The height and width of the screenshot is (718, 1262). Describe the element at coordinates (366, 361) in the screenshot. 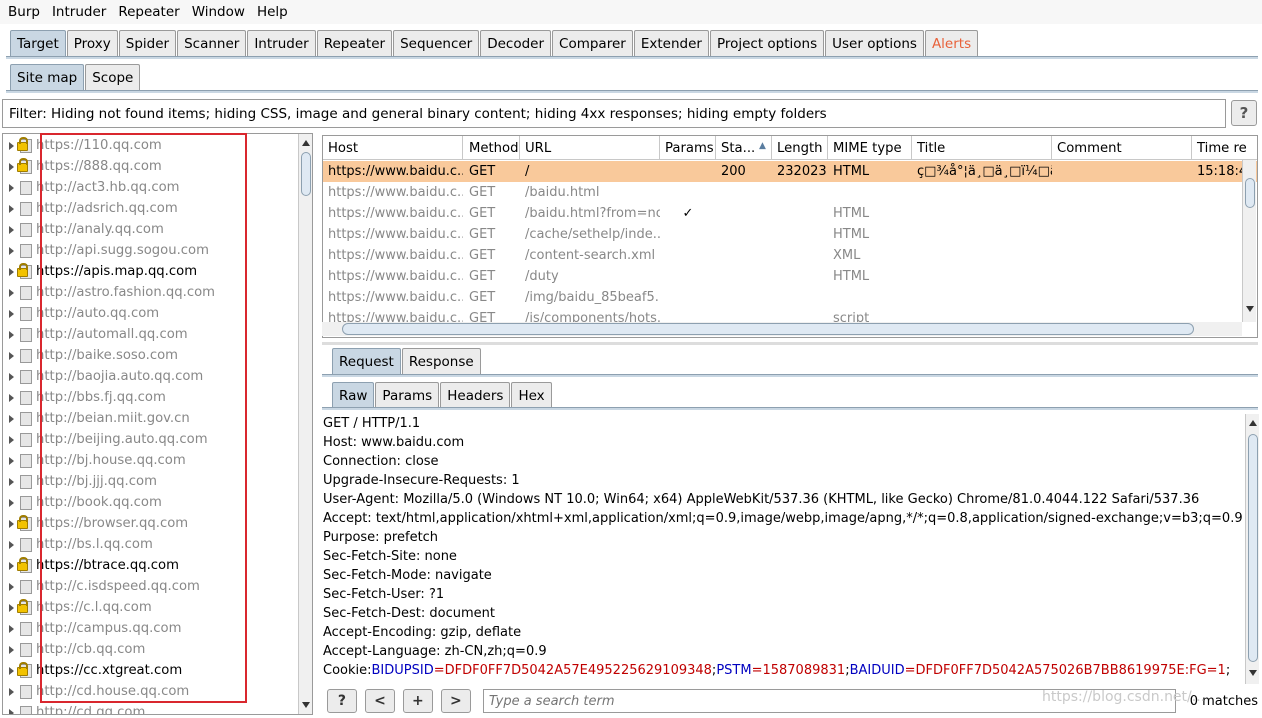

I see `panel-tab-request: Request` at that location.